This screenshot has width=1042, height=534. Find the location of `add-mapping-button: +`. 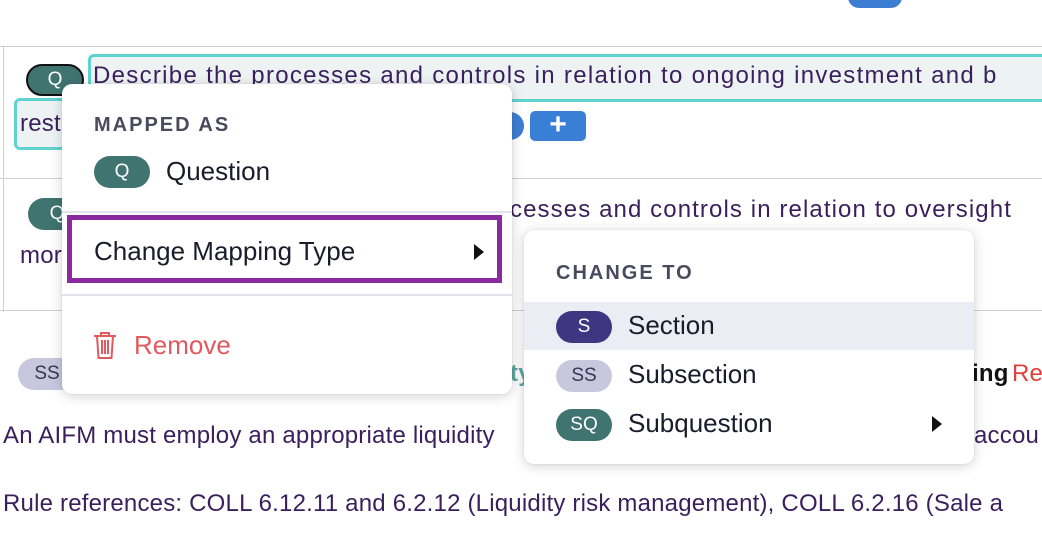

add-mapping-button: + is located at coordinates (558, 125).